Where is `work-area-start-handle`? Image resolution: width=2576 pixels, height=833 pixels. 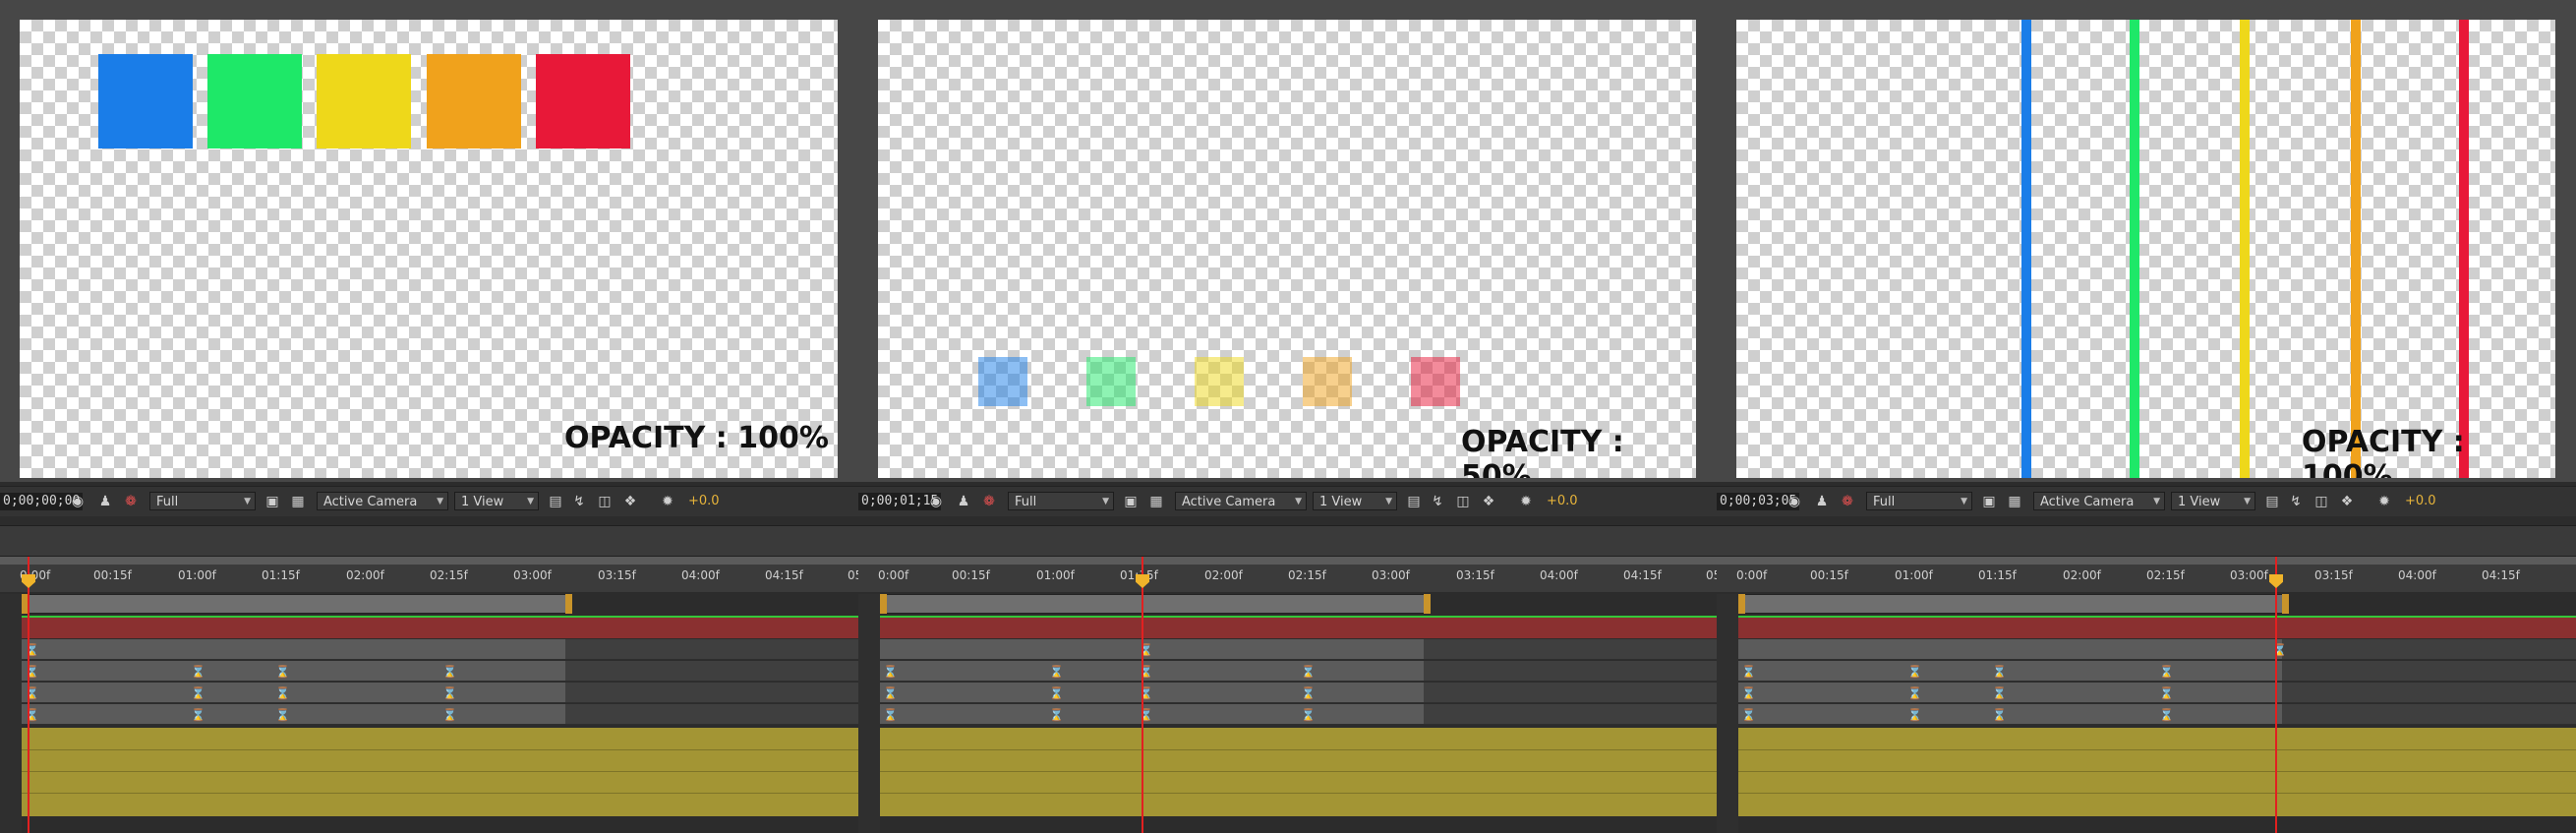 work-area-start-handle is located at coordinates (883, 604).